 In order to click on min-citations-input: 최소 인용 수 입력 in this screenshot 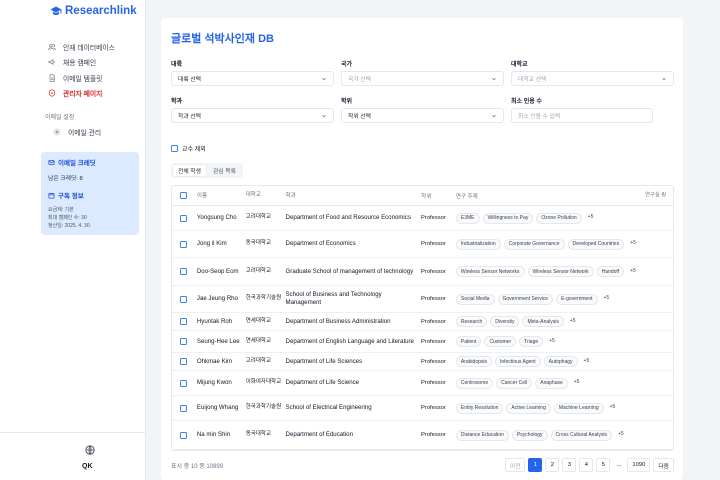, I will do `click(582, 115)`.